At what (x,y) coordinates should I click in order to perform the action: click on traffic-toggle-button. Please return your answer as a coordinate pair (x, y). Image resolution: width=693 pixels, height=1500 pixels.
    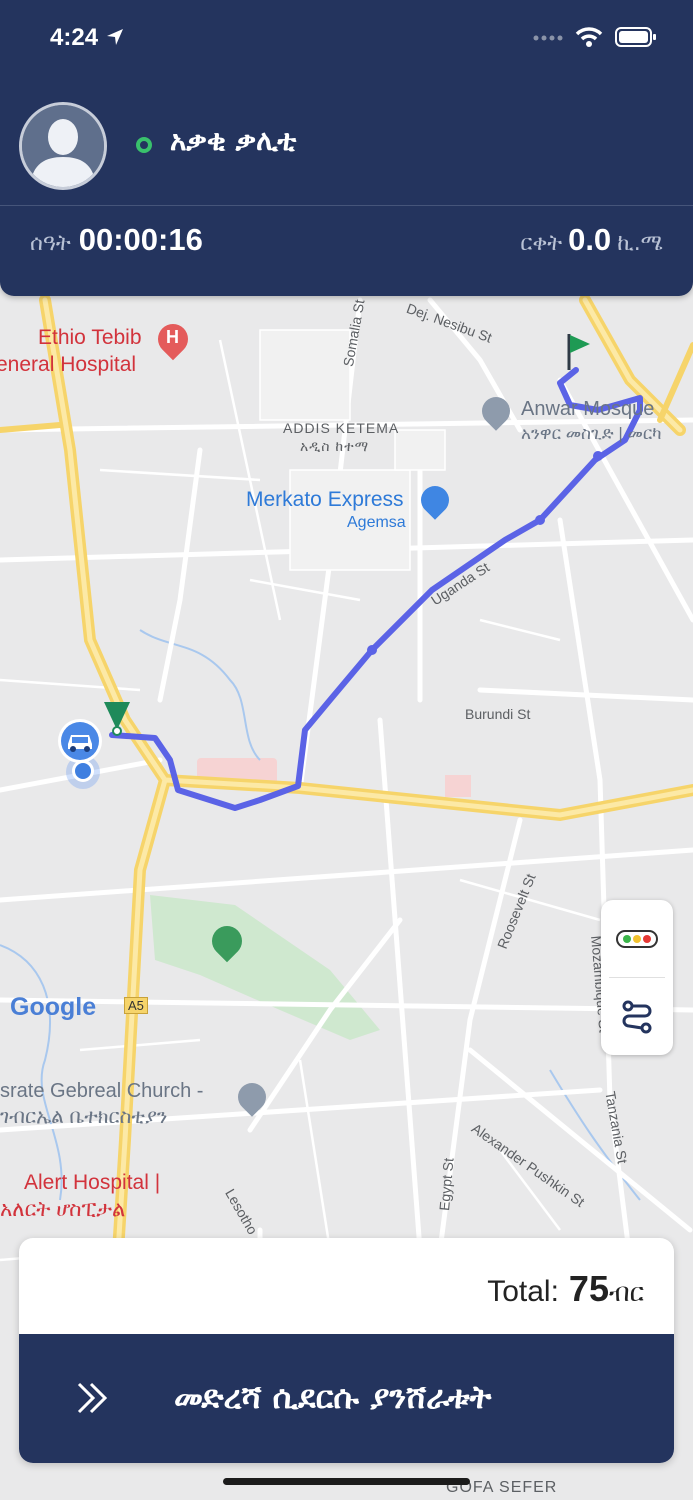
    Looking at the image, I should click on (637, 938).